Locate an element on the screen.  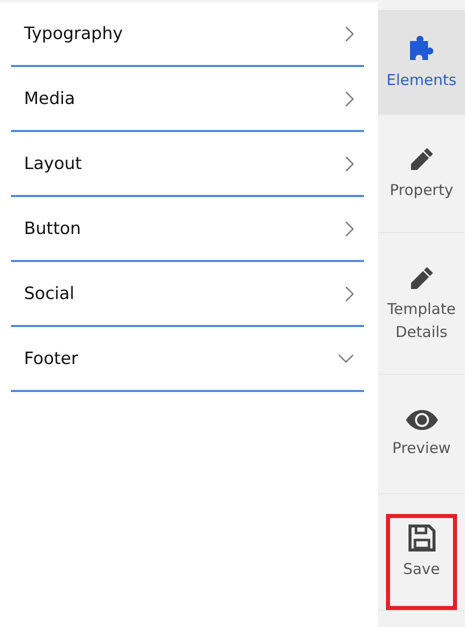
section-label: Layout is located at coordinates (53, 164).